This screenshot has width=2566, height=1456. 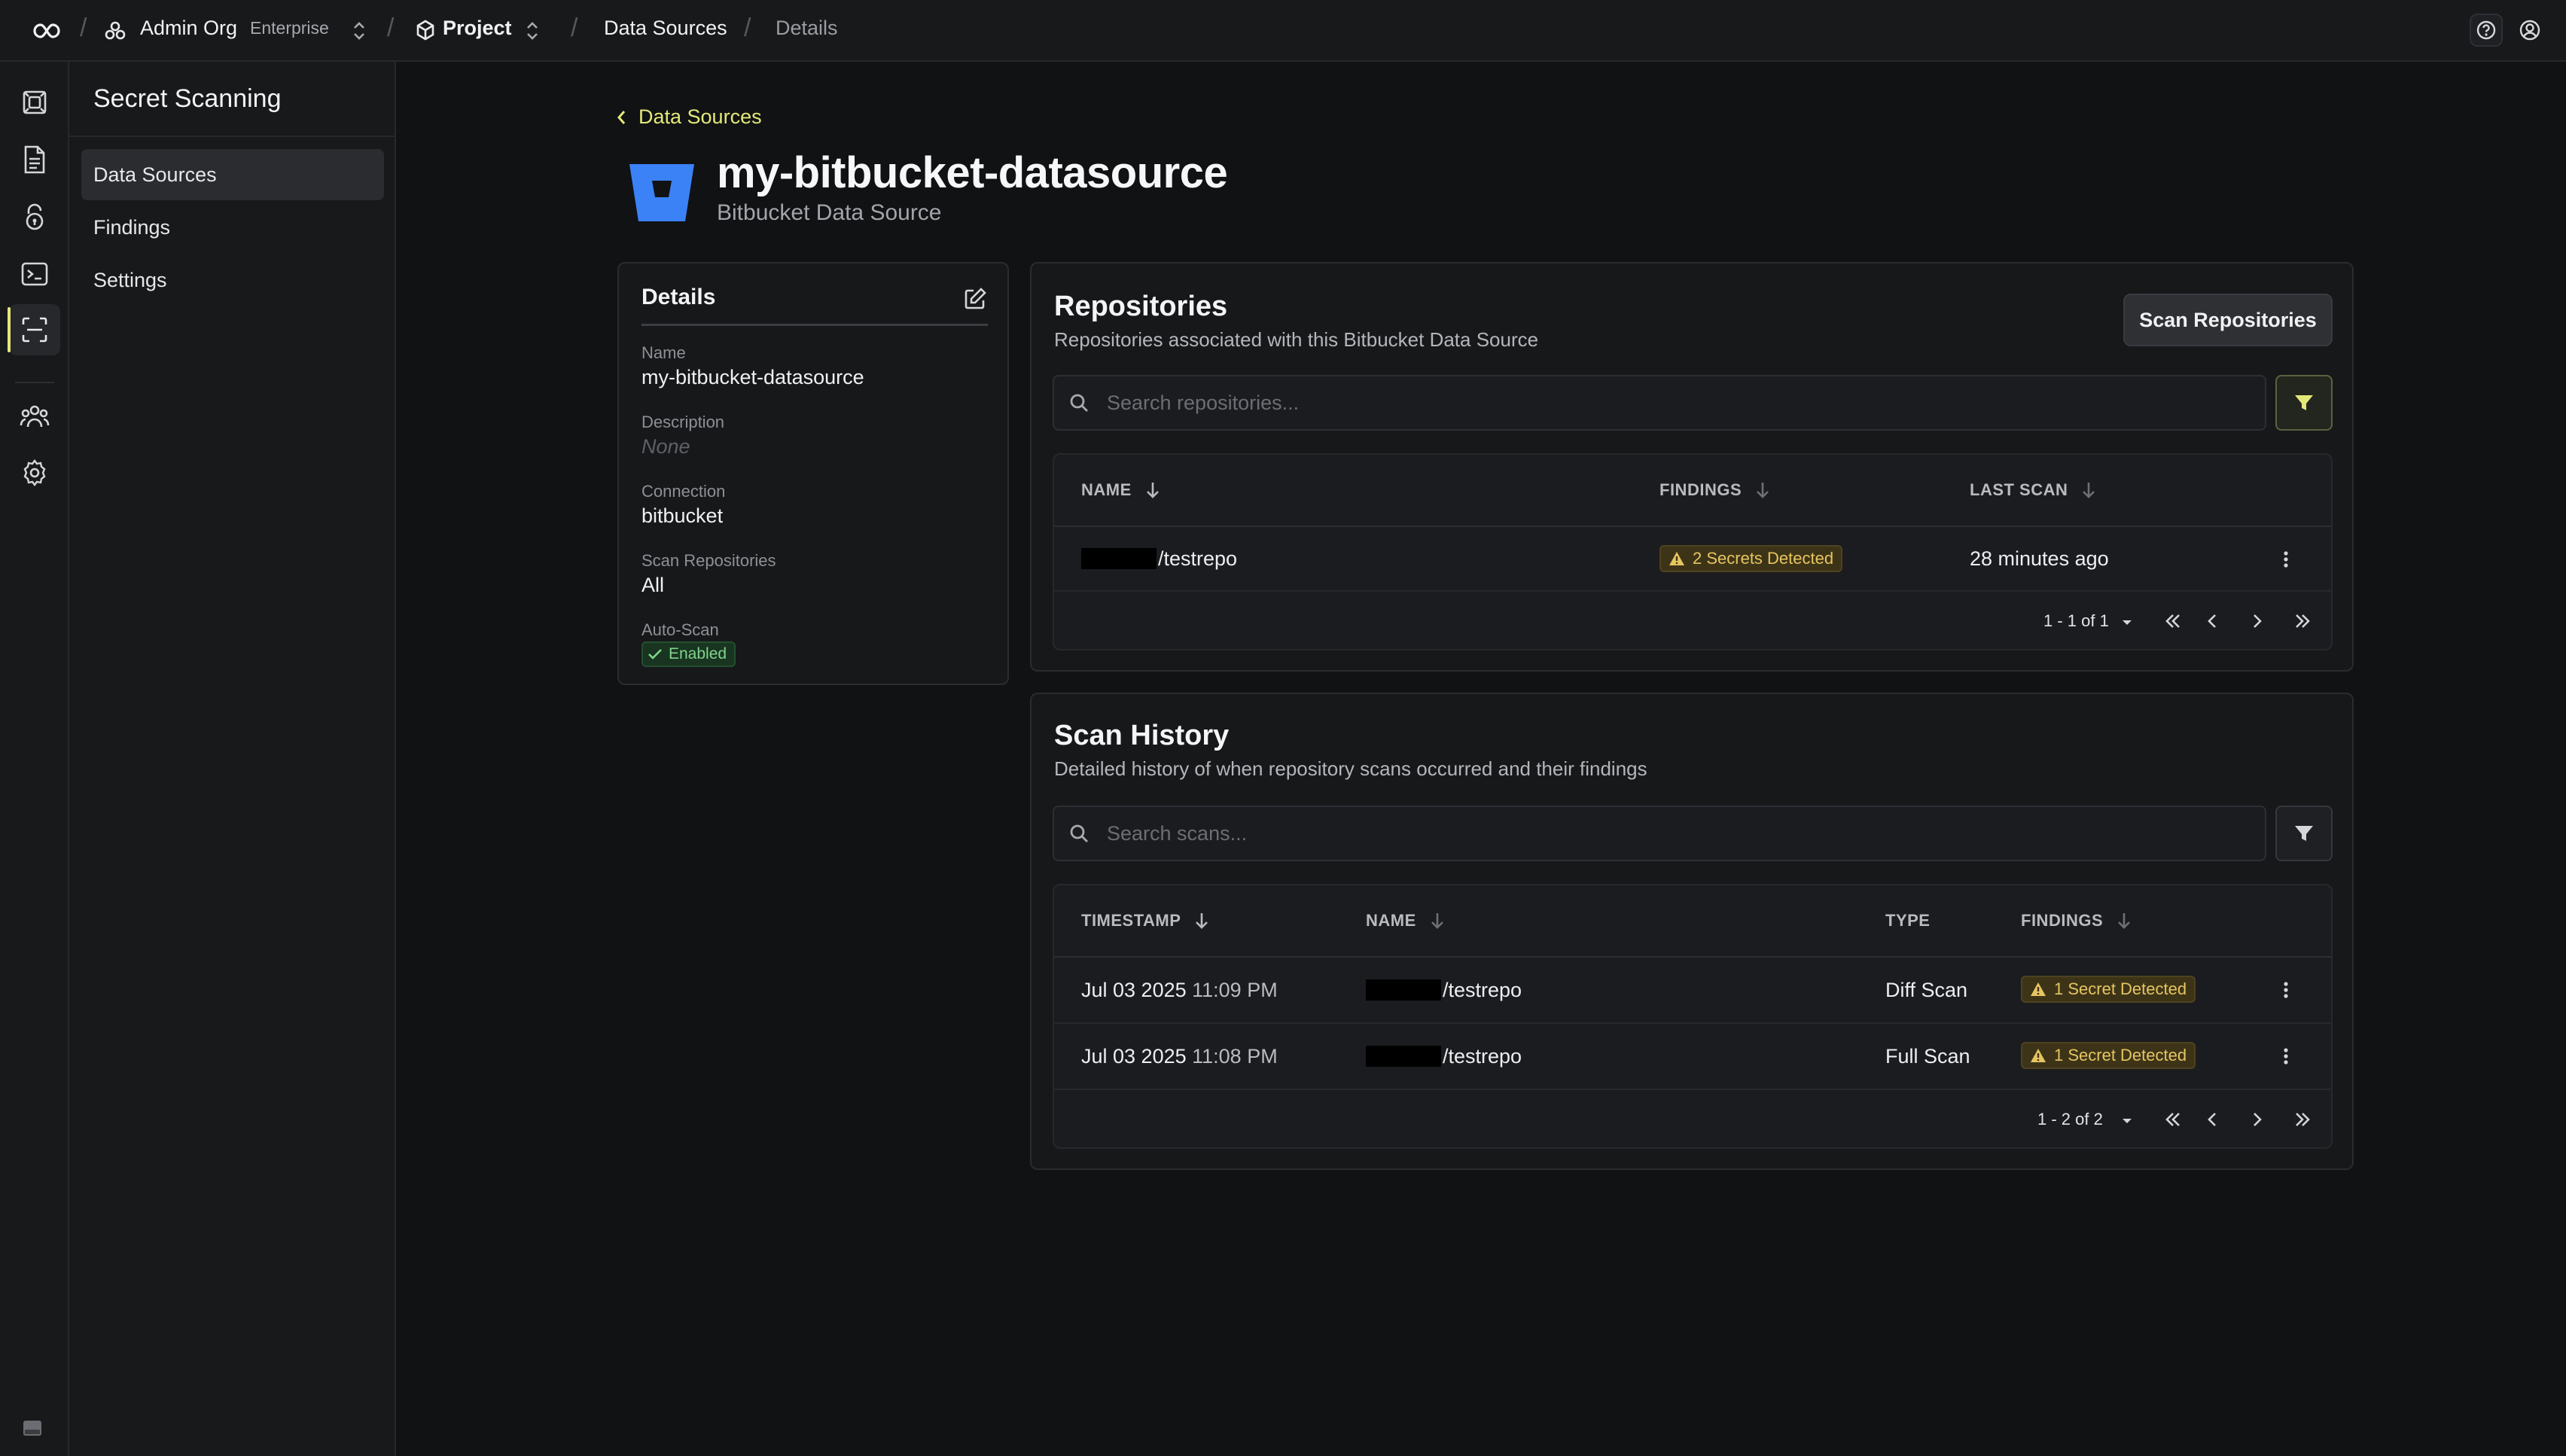 I want to click on details-divider, so click(x=815, y=325).